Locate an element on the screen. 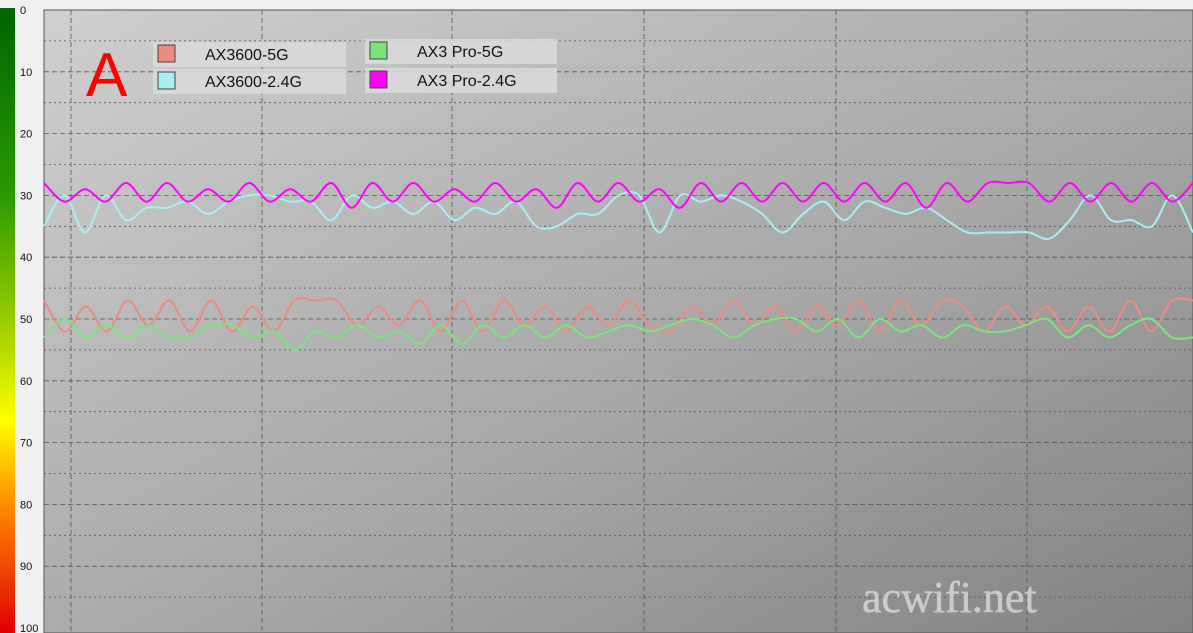 Image resolution: width=1193 pixels, height=633 pixels. y-tick-label: 20 is located at coordinates (26, 135).